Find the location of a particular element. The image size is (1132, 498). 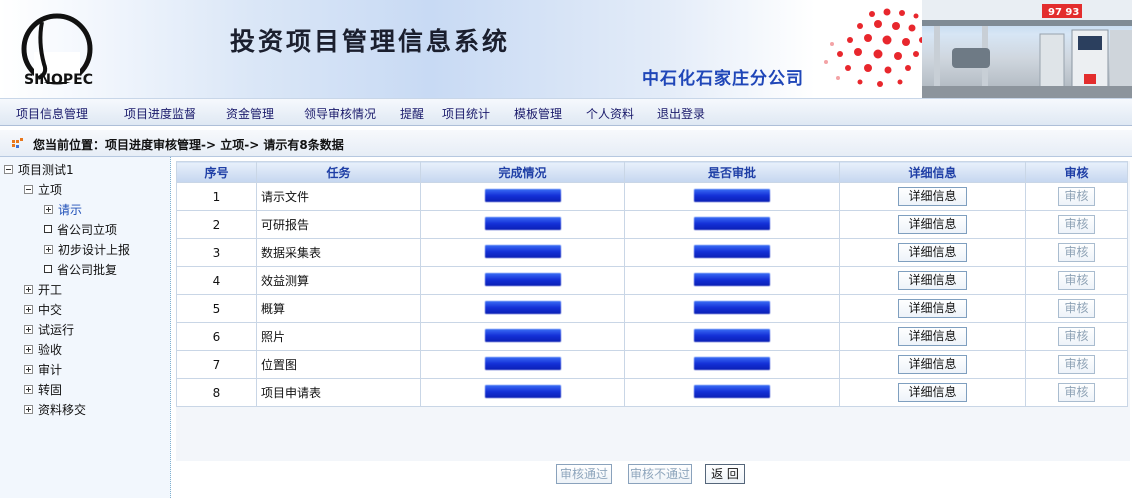

nav-item-profile: 个人资料 is located at coordinates (610, 113).